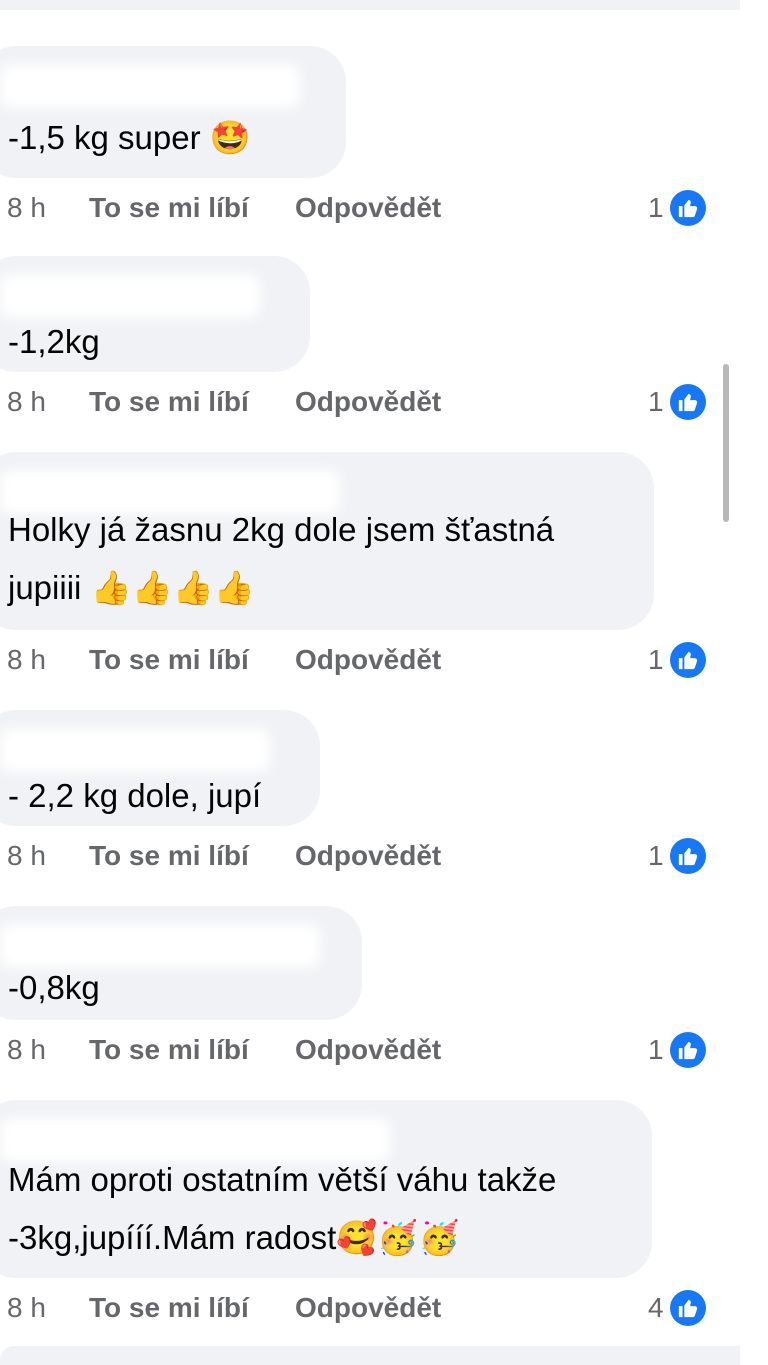 This screenshot has height=1365, width=768. Describe the element at coordinates (726, 443) in the screenshot. I see `scrollbar` at that location.